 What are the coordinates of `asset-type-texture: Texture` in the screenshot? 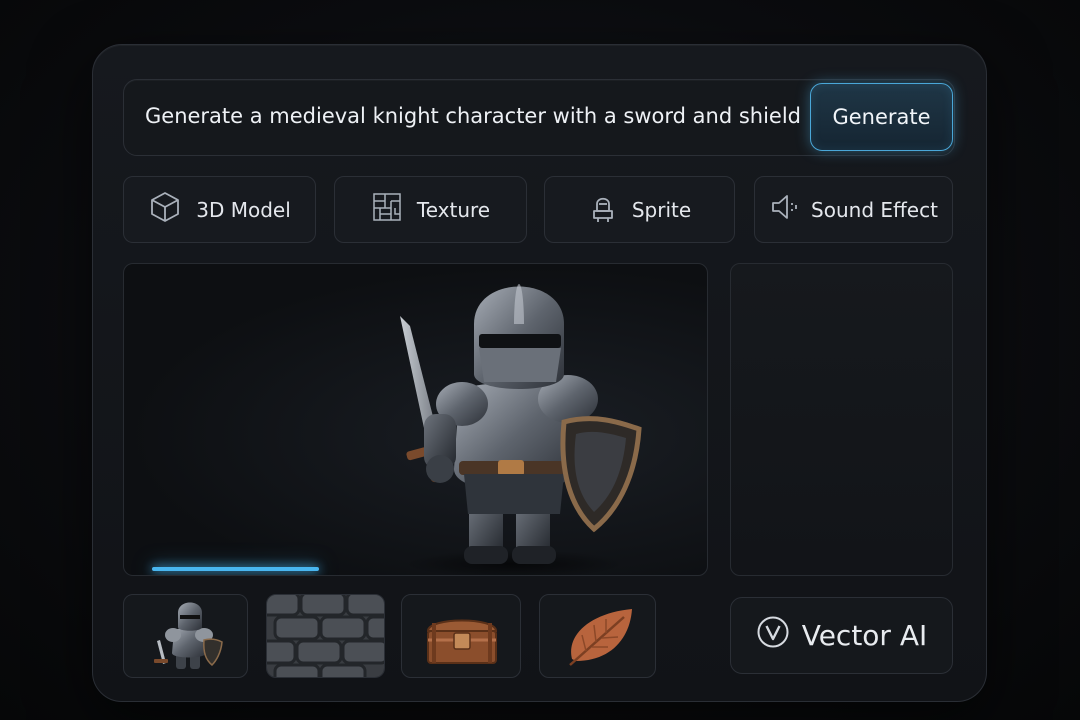 It's located at (430, 209).